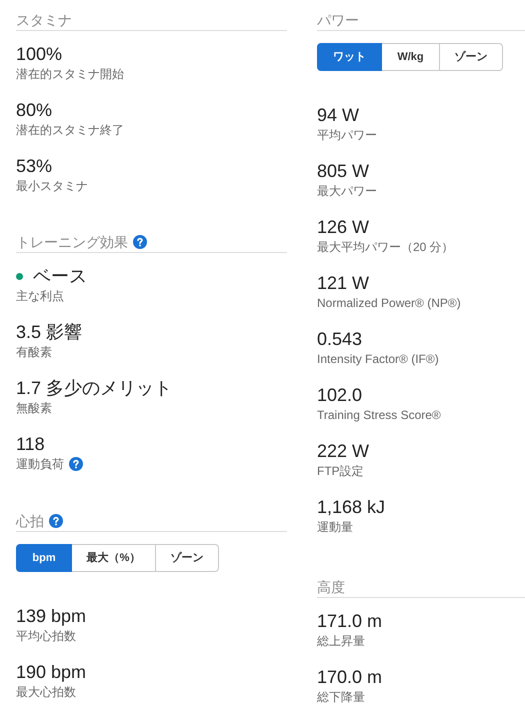 The image size is (525, 722). I want to click on stat-value: 222 W, so click(343, 451).